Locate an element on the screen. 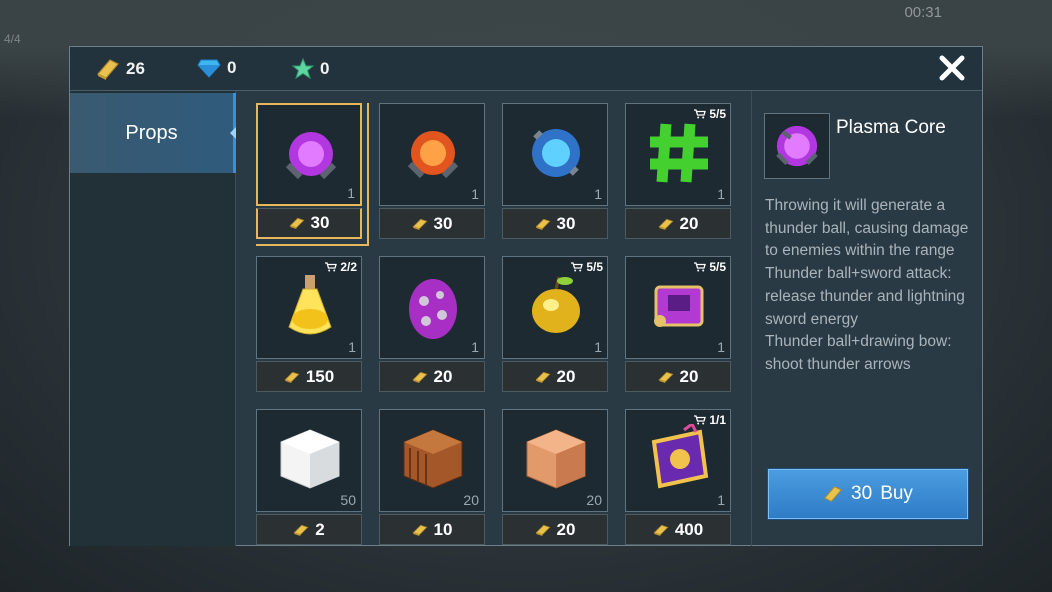 Image resolution: width=1052 pixels, height=592 pixels. gold-count: 26 is located at coordinates (135, 68).